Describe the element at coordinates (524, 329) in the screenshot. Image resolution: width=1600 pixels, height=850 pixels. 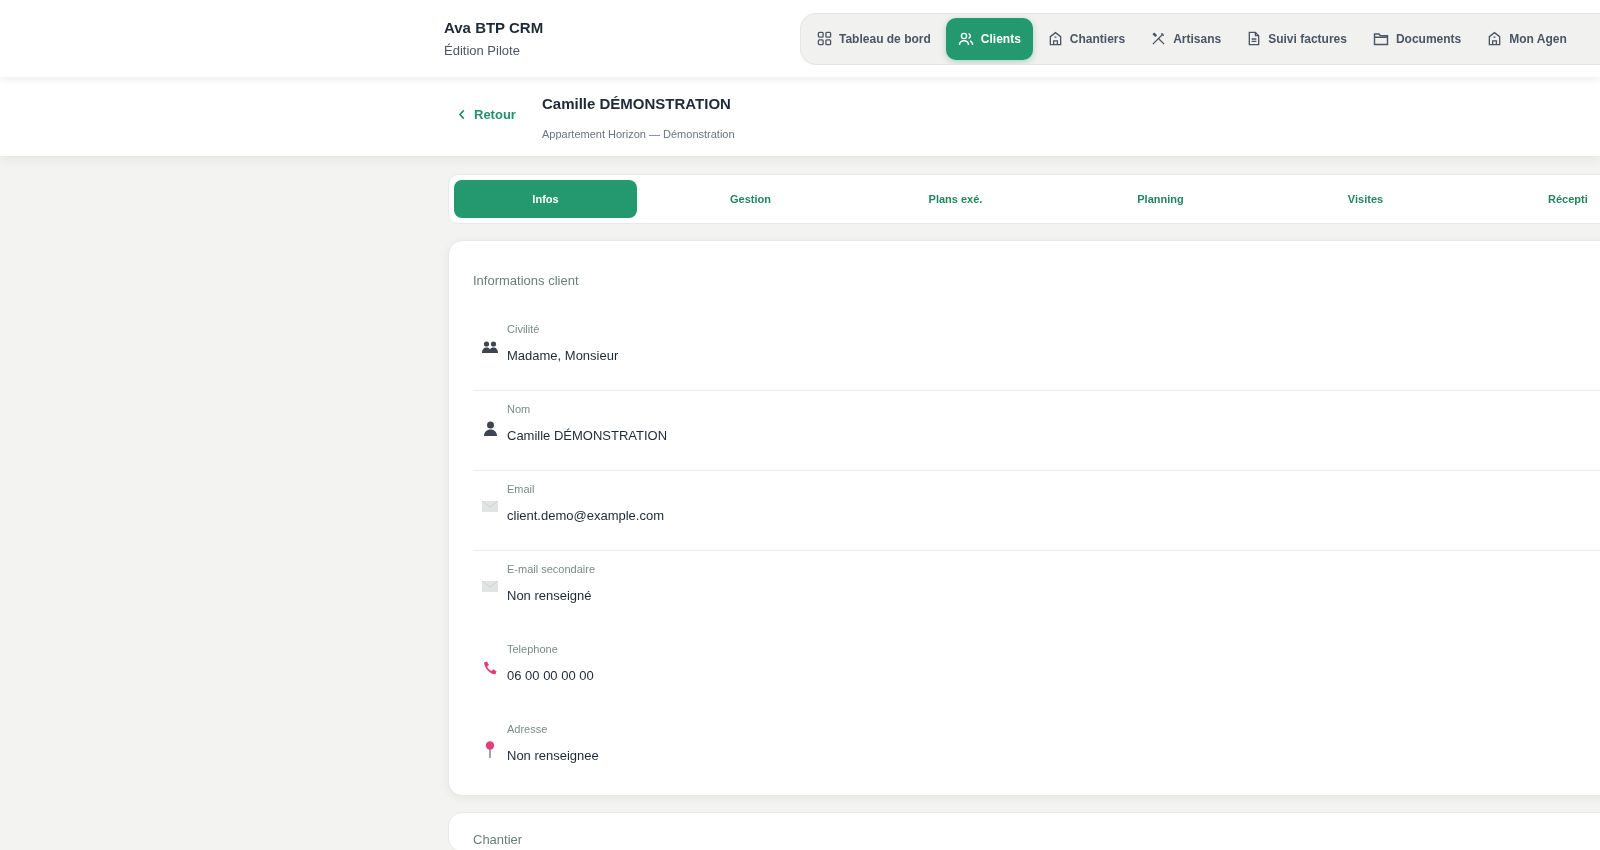
I see `field-label: Civilité` at that location.